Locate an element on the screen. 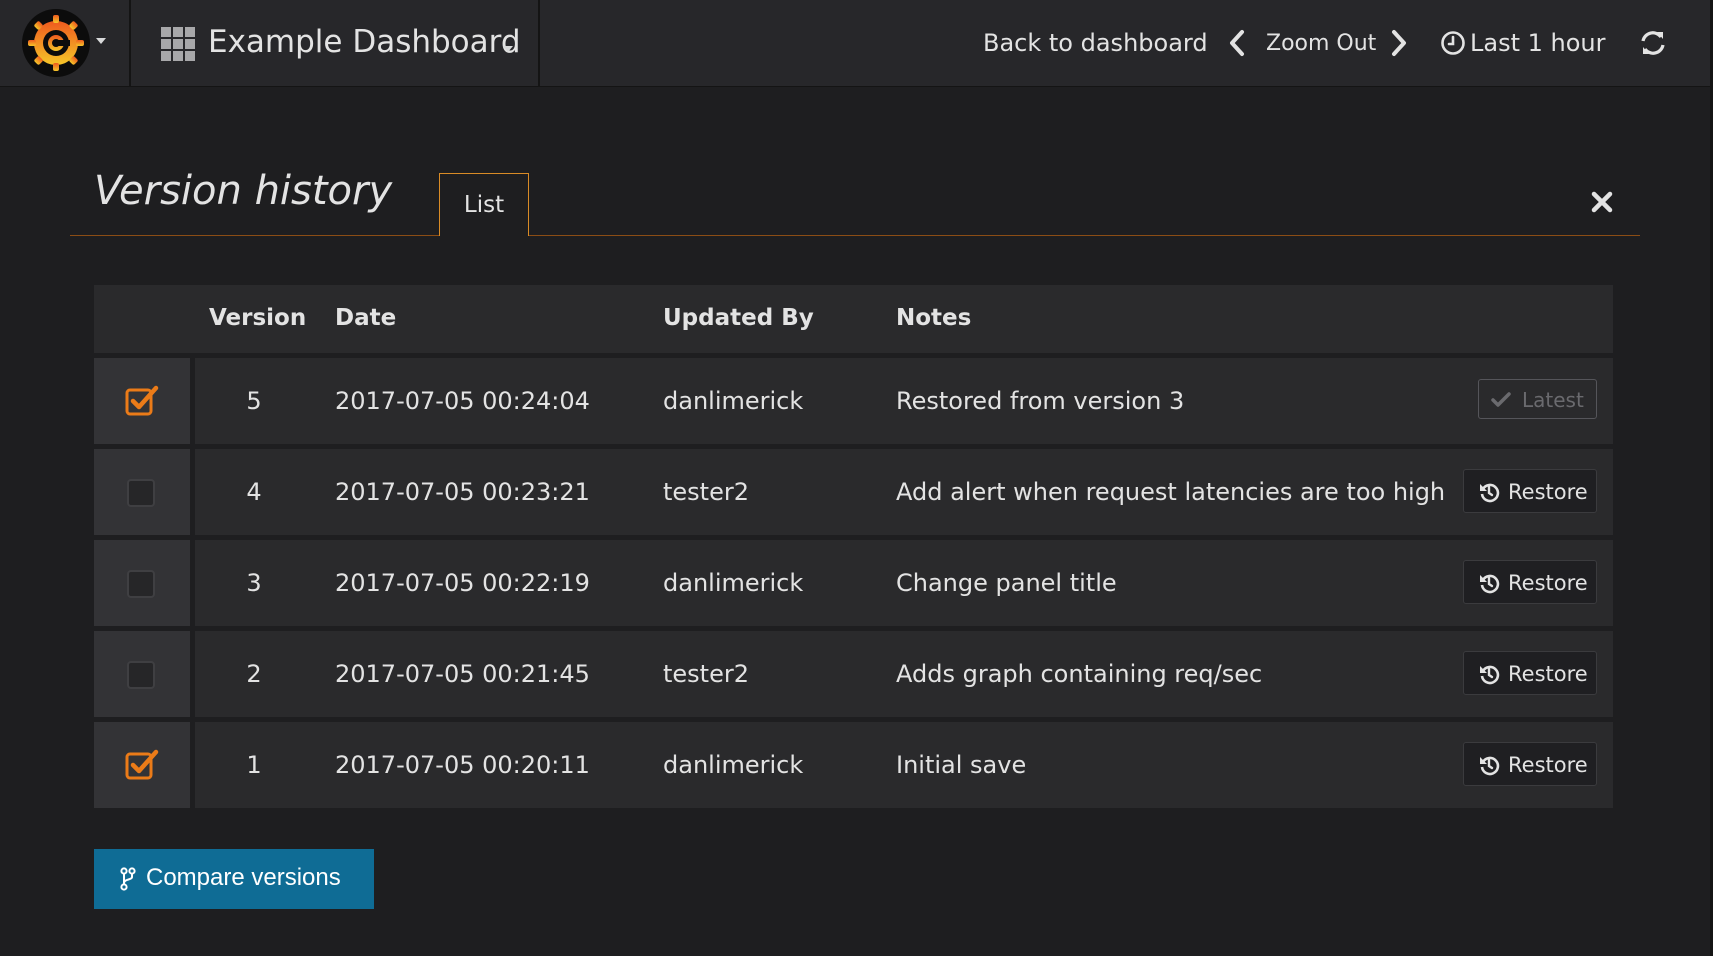  latest-badge: Latest is located at coordinates (1537, 399).